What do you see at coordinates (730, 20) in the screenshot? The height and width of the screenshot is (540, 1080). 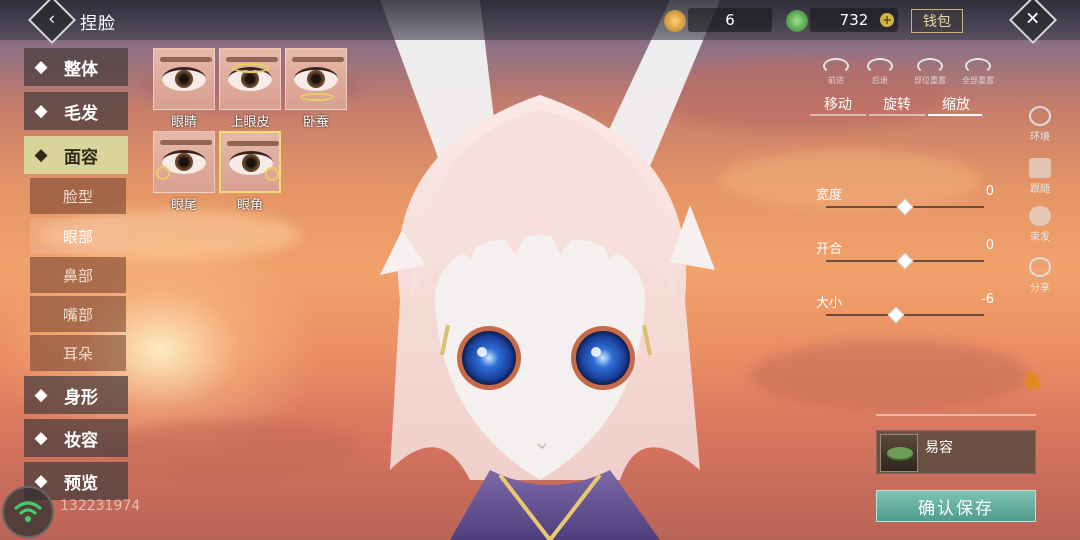 I see `currency1-amount: 6` at bounding box center [730, 20].